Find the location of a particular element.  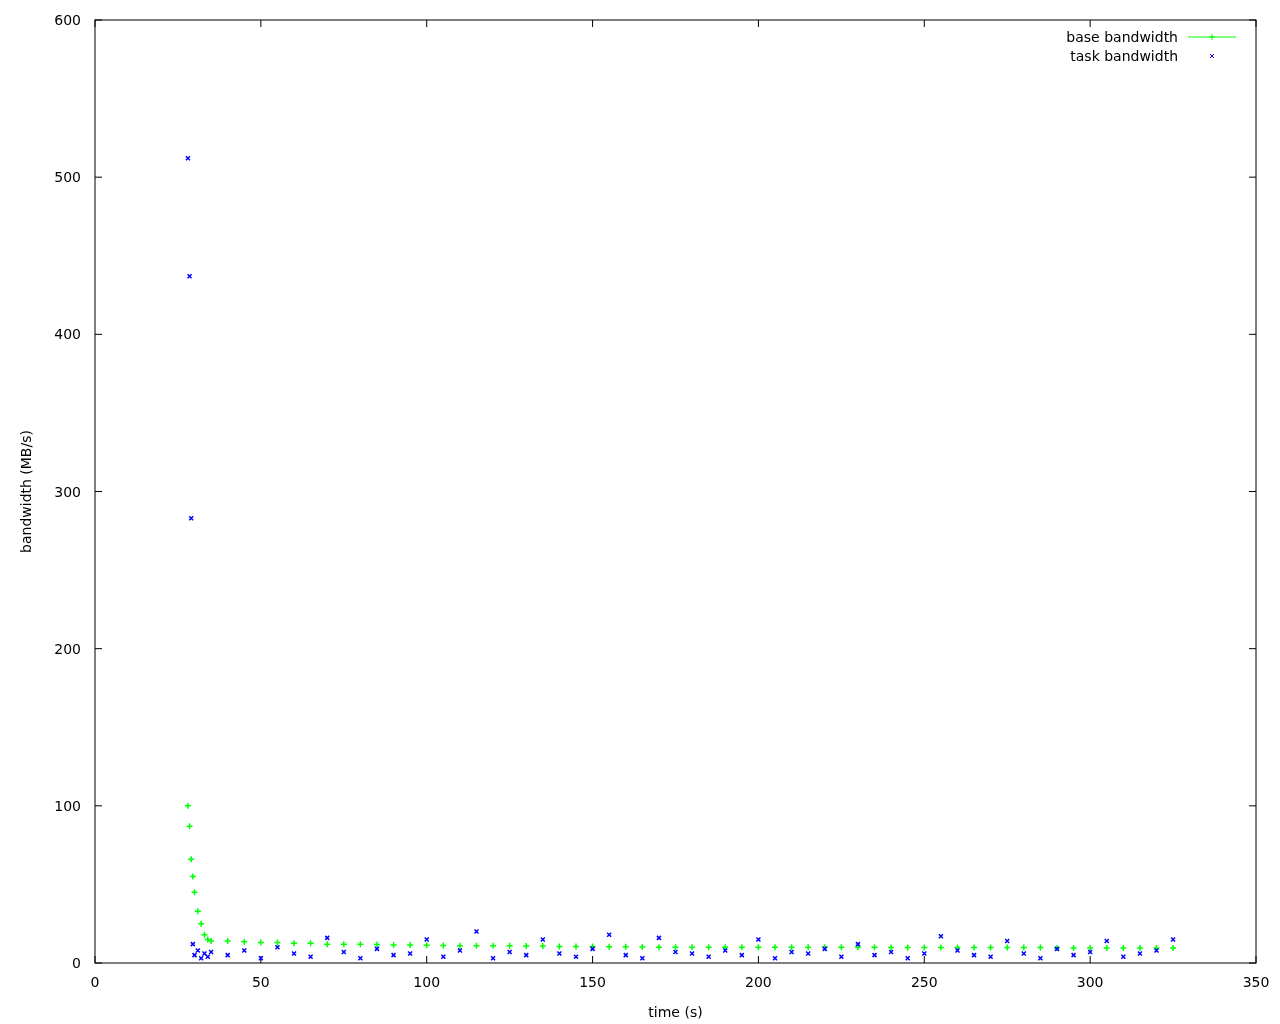

y-tick-label: 500 is located at coordinates (67, 177).